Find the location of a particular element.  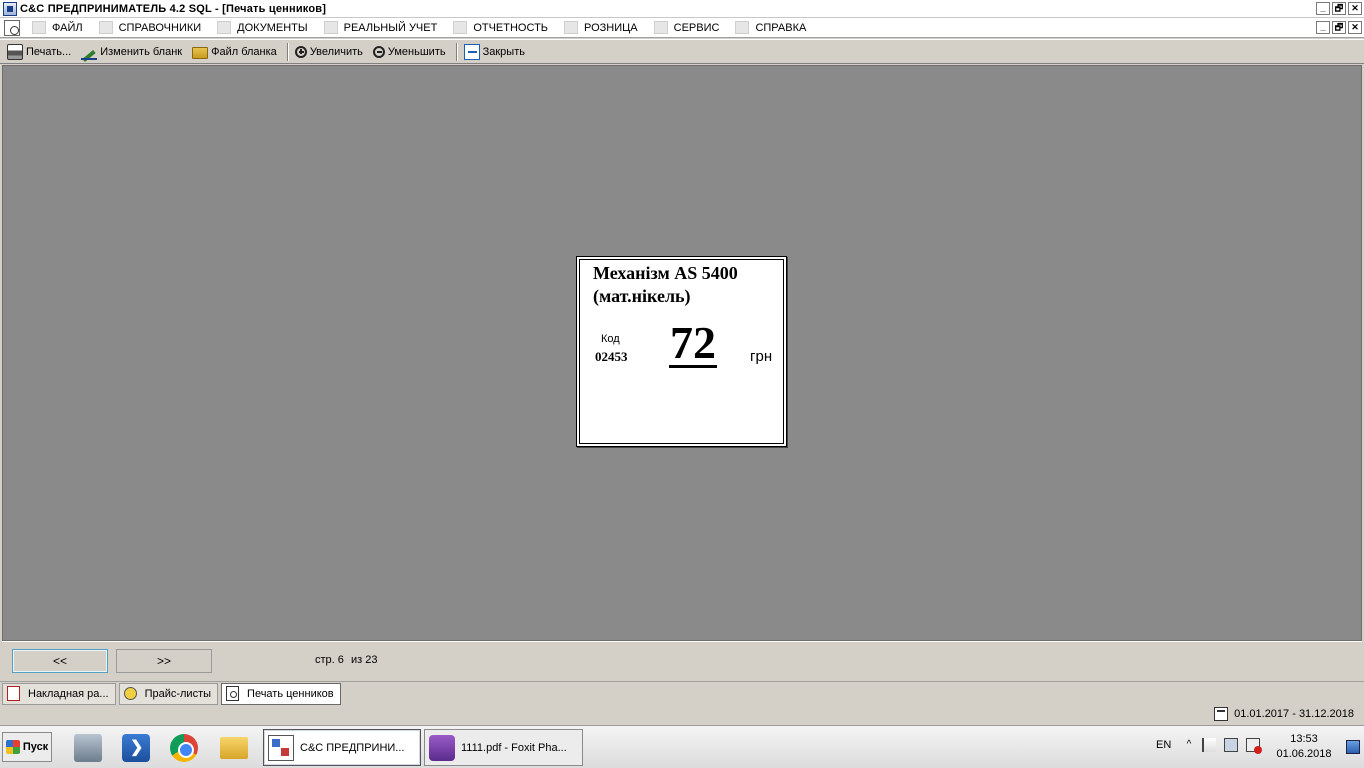

start-label: Пуск is located at coordinates (35, 747).